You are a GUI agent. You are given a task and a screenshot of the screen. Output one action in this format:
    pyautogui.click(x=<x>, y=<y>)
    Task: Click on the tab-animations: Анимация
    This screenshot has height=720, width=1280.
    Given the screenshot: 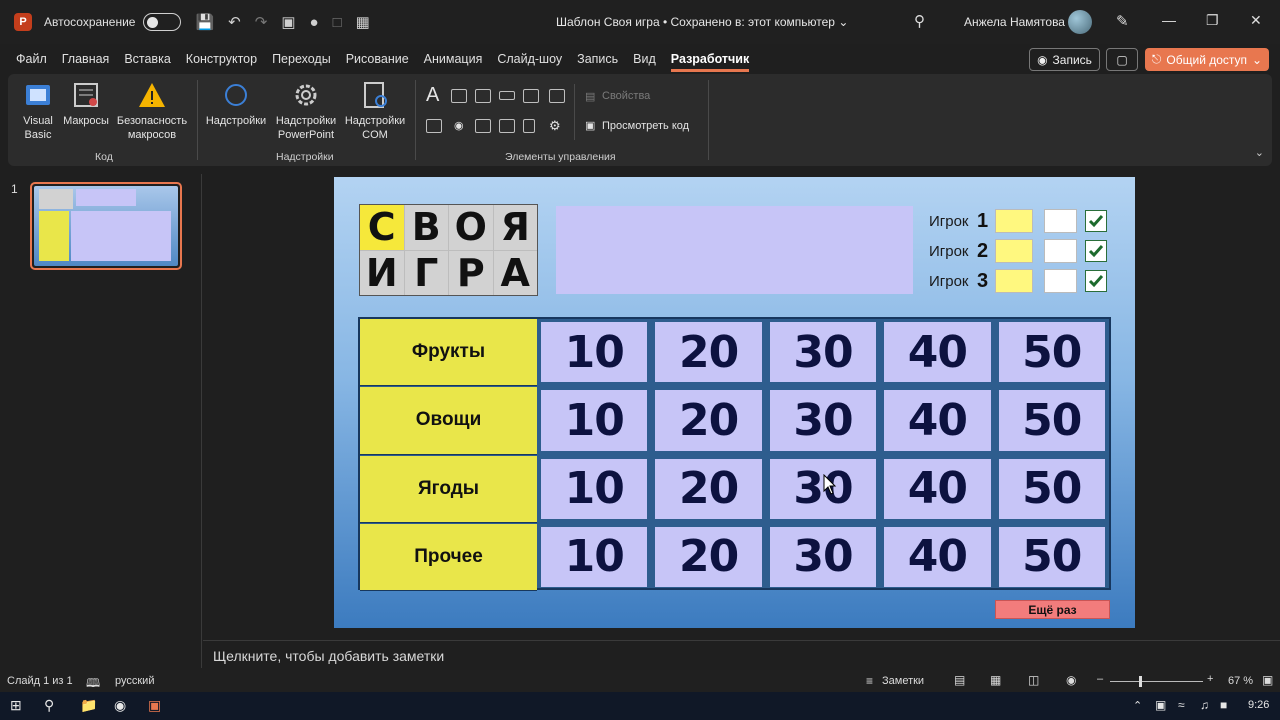 What is the action you would take?
    pyautogui.click(x=453, y=59)
    